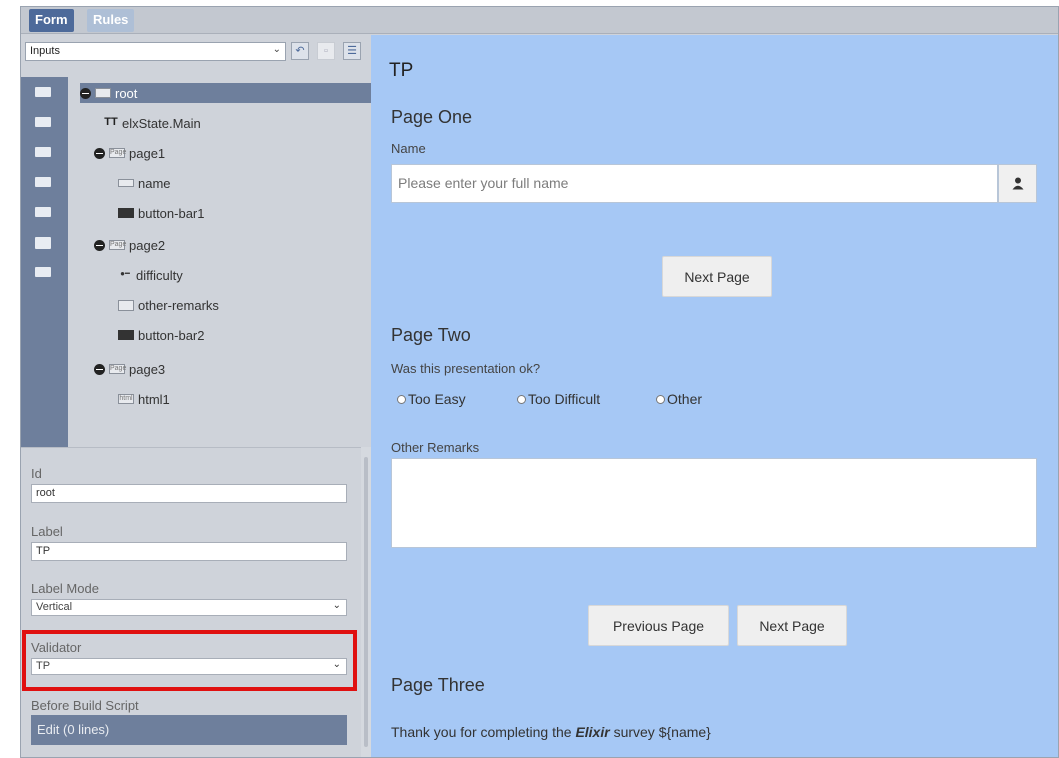 This screenshot has width=1059, height=758. What do you see at coordinates (189, 551) in the screenshot?
I see `label-field: TP` at bounding box center [189, 551].